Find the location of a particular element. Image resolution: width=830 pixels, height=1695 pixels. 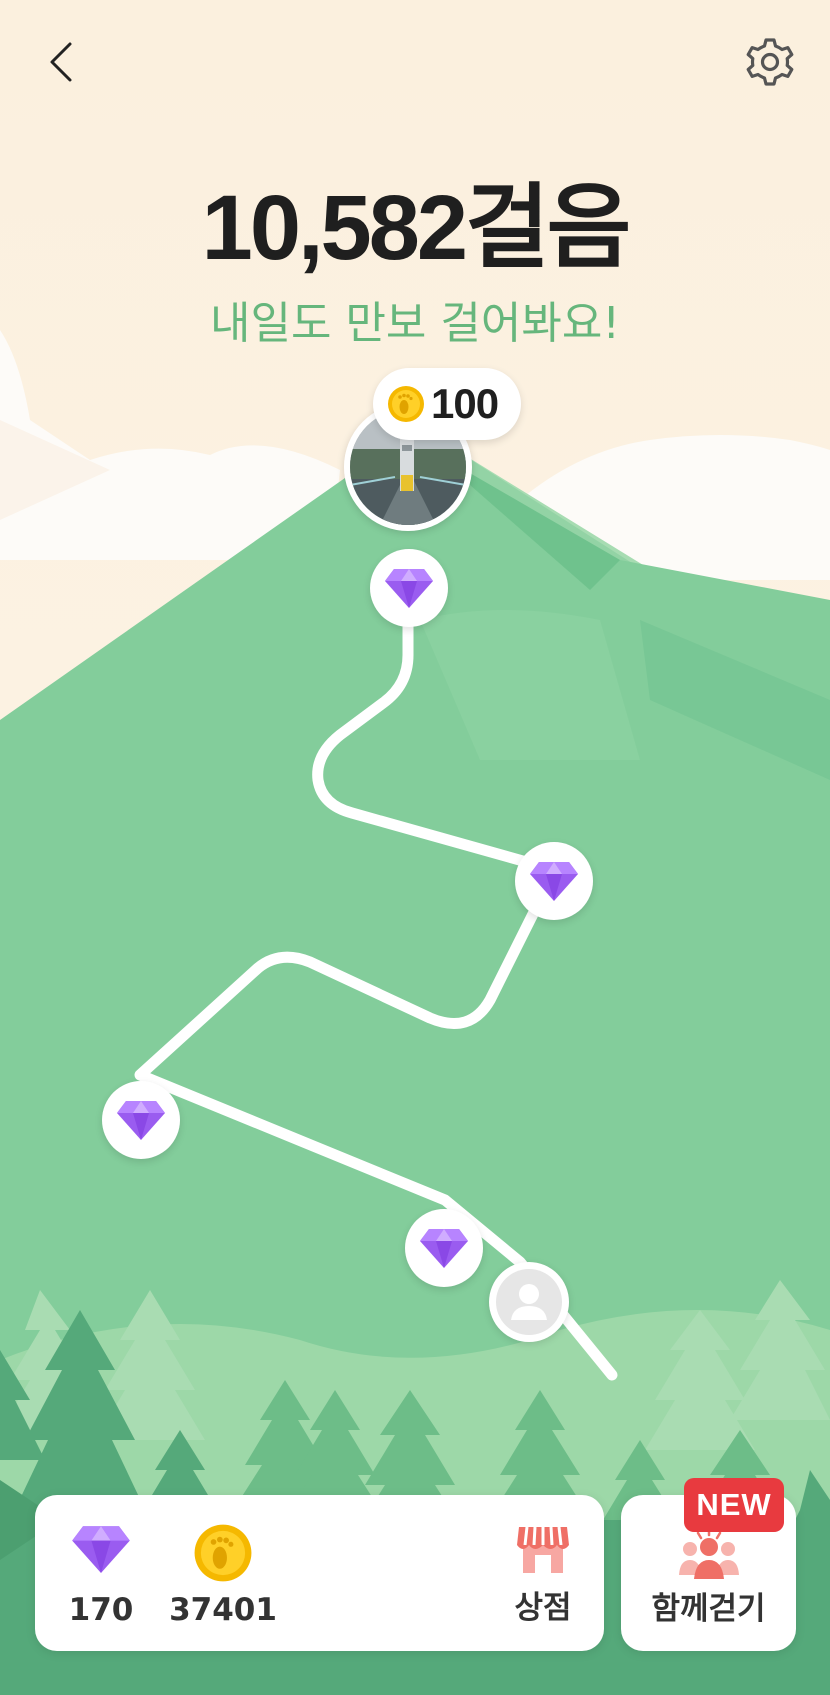

current-position-marker is located at coordinates (529, 1302).